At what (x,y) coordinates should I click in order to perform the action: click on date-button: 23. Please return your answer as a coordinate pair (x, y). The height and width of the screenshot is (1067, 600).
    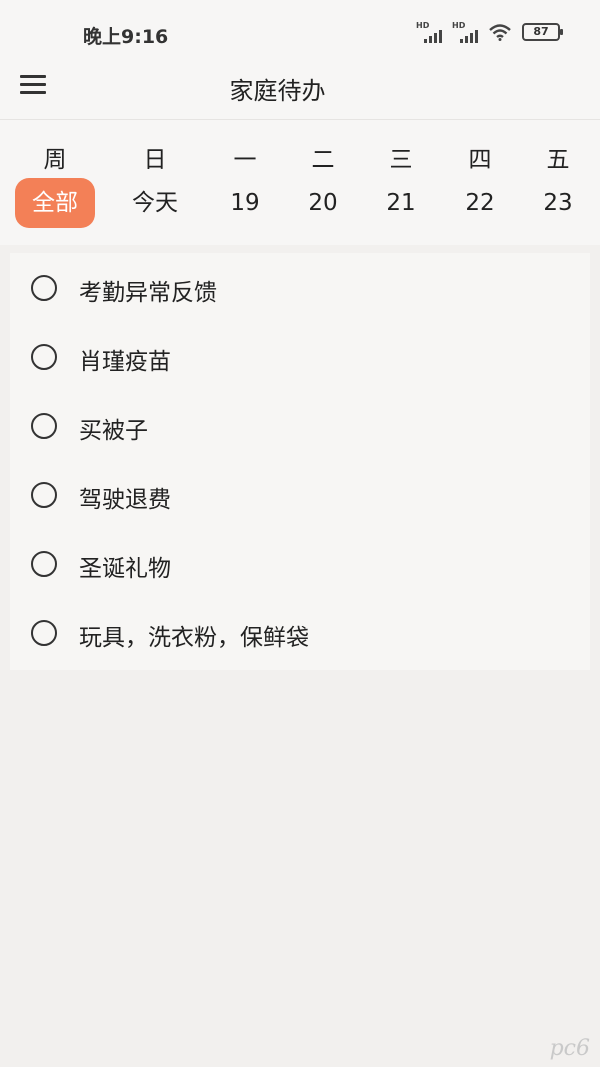
    Looking at the image, I should click on (558, 203).